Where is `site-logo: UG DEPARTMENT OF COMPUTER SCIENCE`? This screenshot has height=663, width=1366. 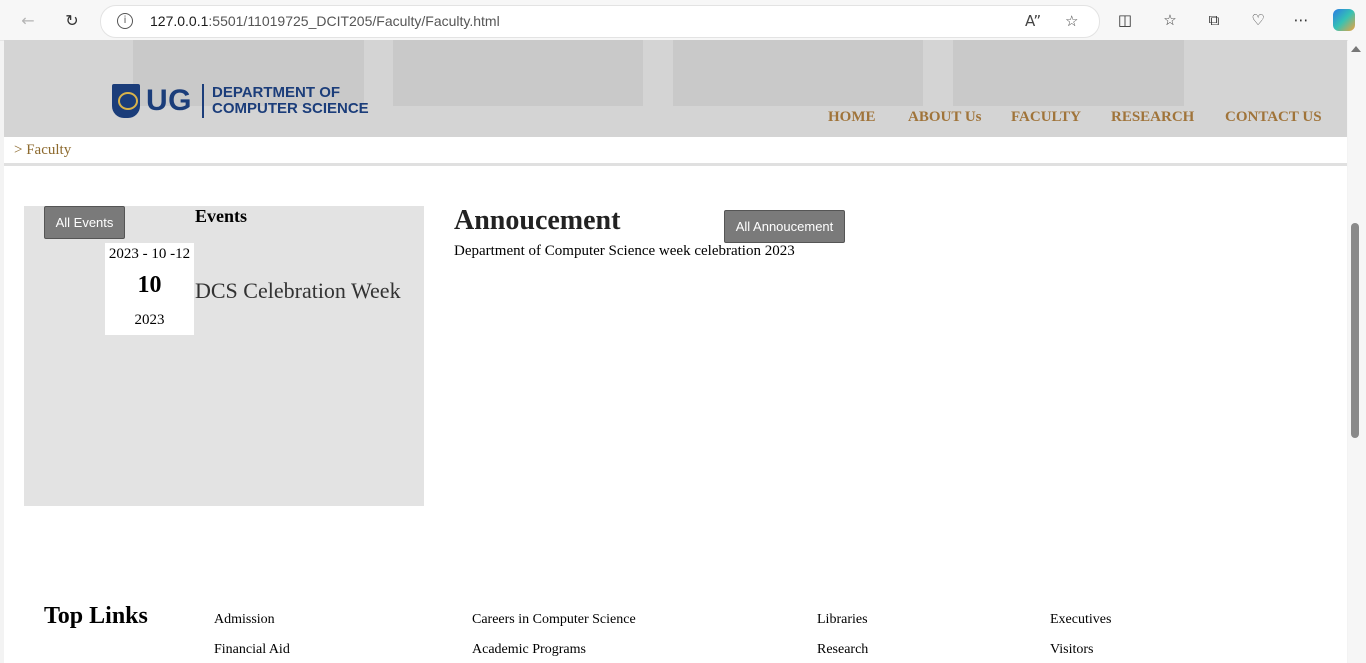
site-logo: UG DEPARTMENT OF COMPUTER SCIENCE is located at coordinates (240, 101).